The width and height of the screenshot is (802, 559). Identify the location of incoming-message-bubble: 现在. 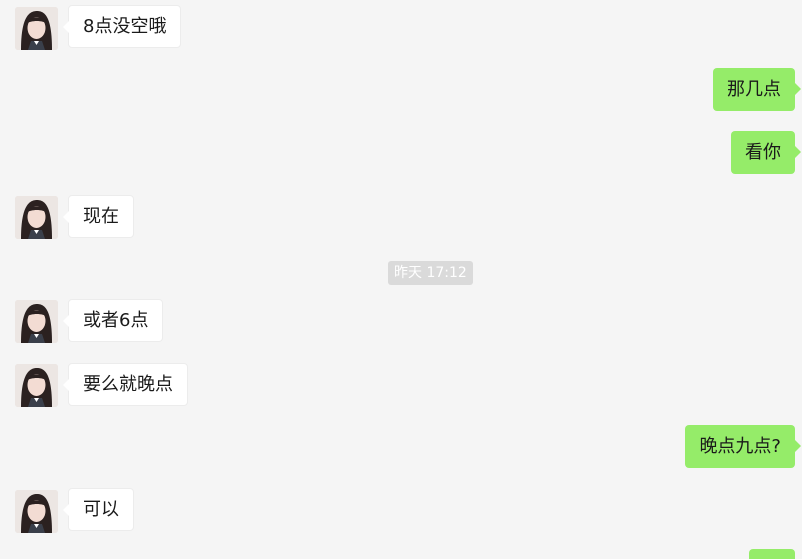
(98, 216).